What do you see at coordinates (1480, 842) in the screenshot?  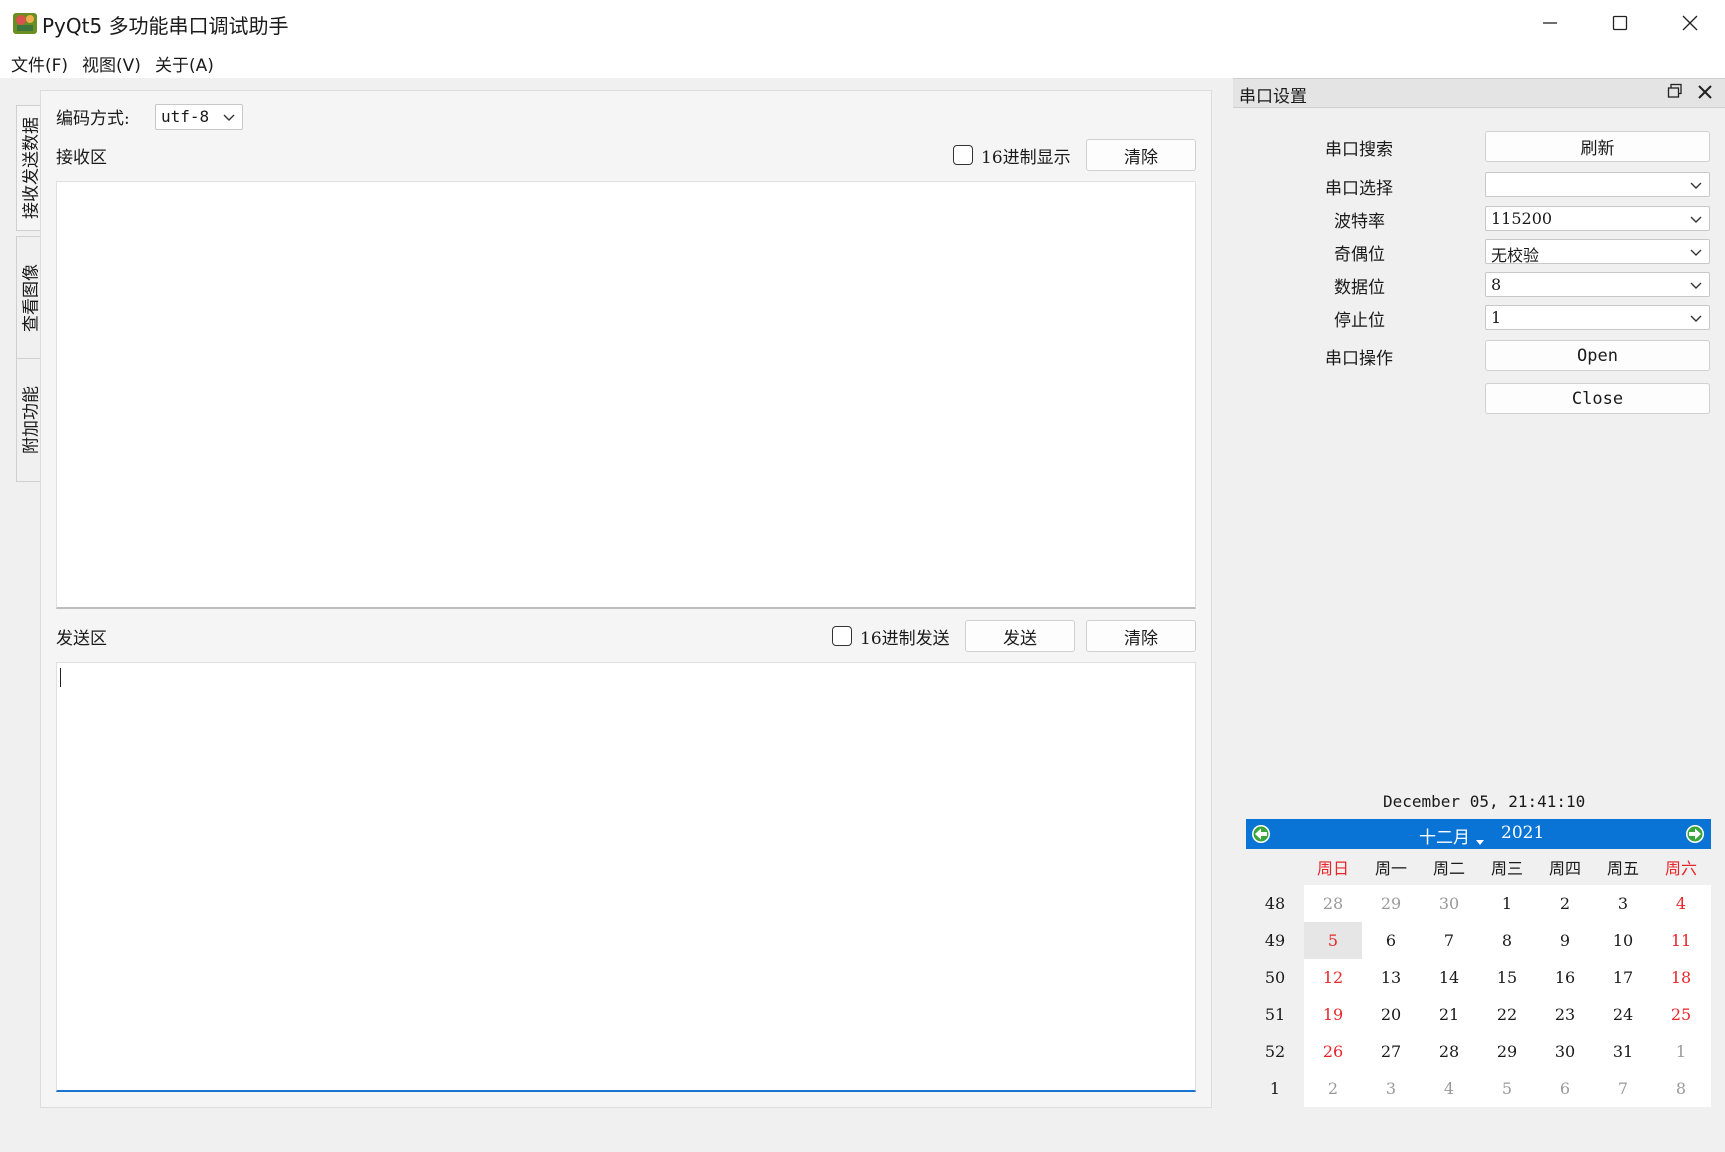 I see `caret-down-icon` at bounding box center [1480, 842].